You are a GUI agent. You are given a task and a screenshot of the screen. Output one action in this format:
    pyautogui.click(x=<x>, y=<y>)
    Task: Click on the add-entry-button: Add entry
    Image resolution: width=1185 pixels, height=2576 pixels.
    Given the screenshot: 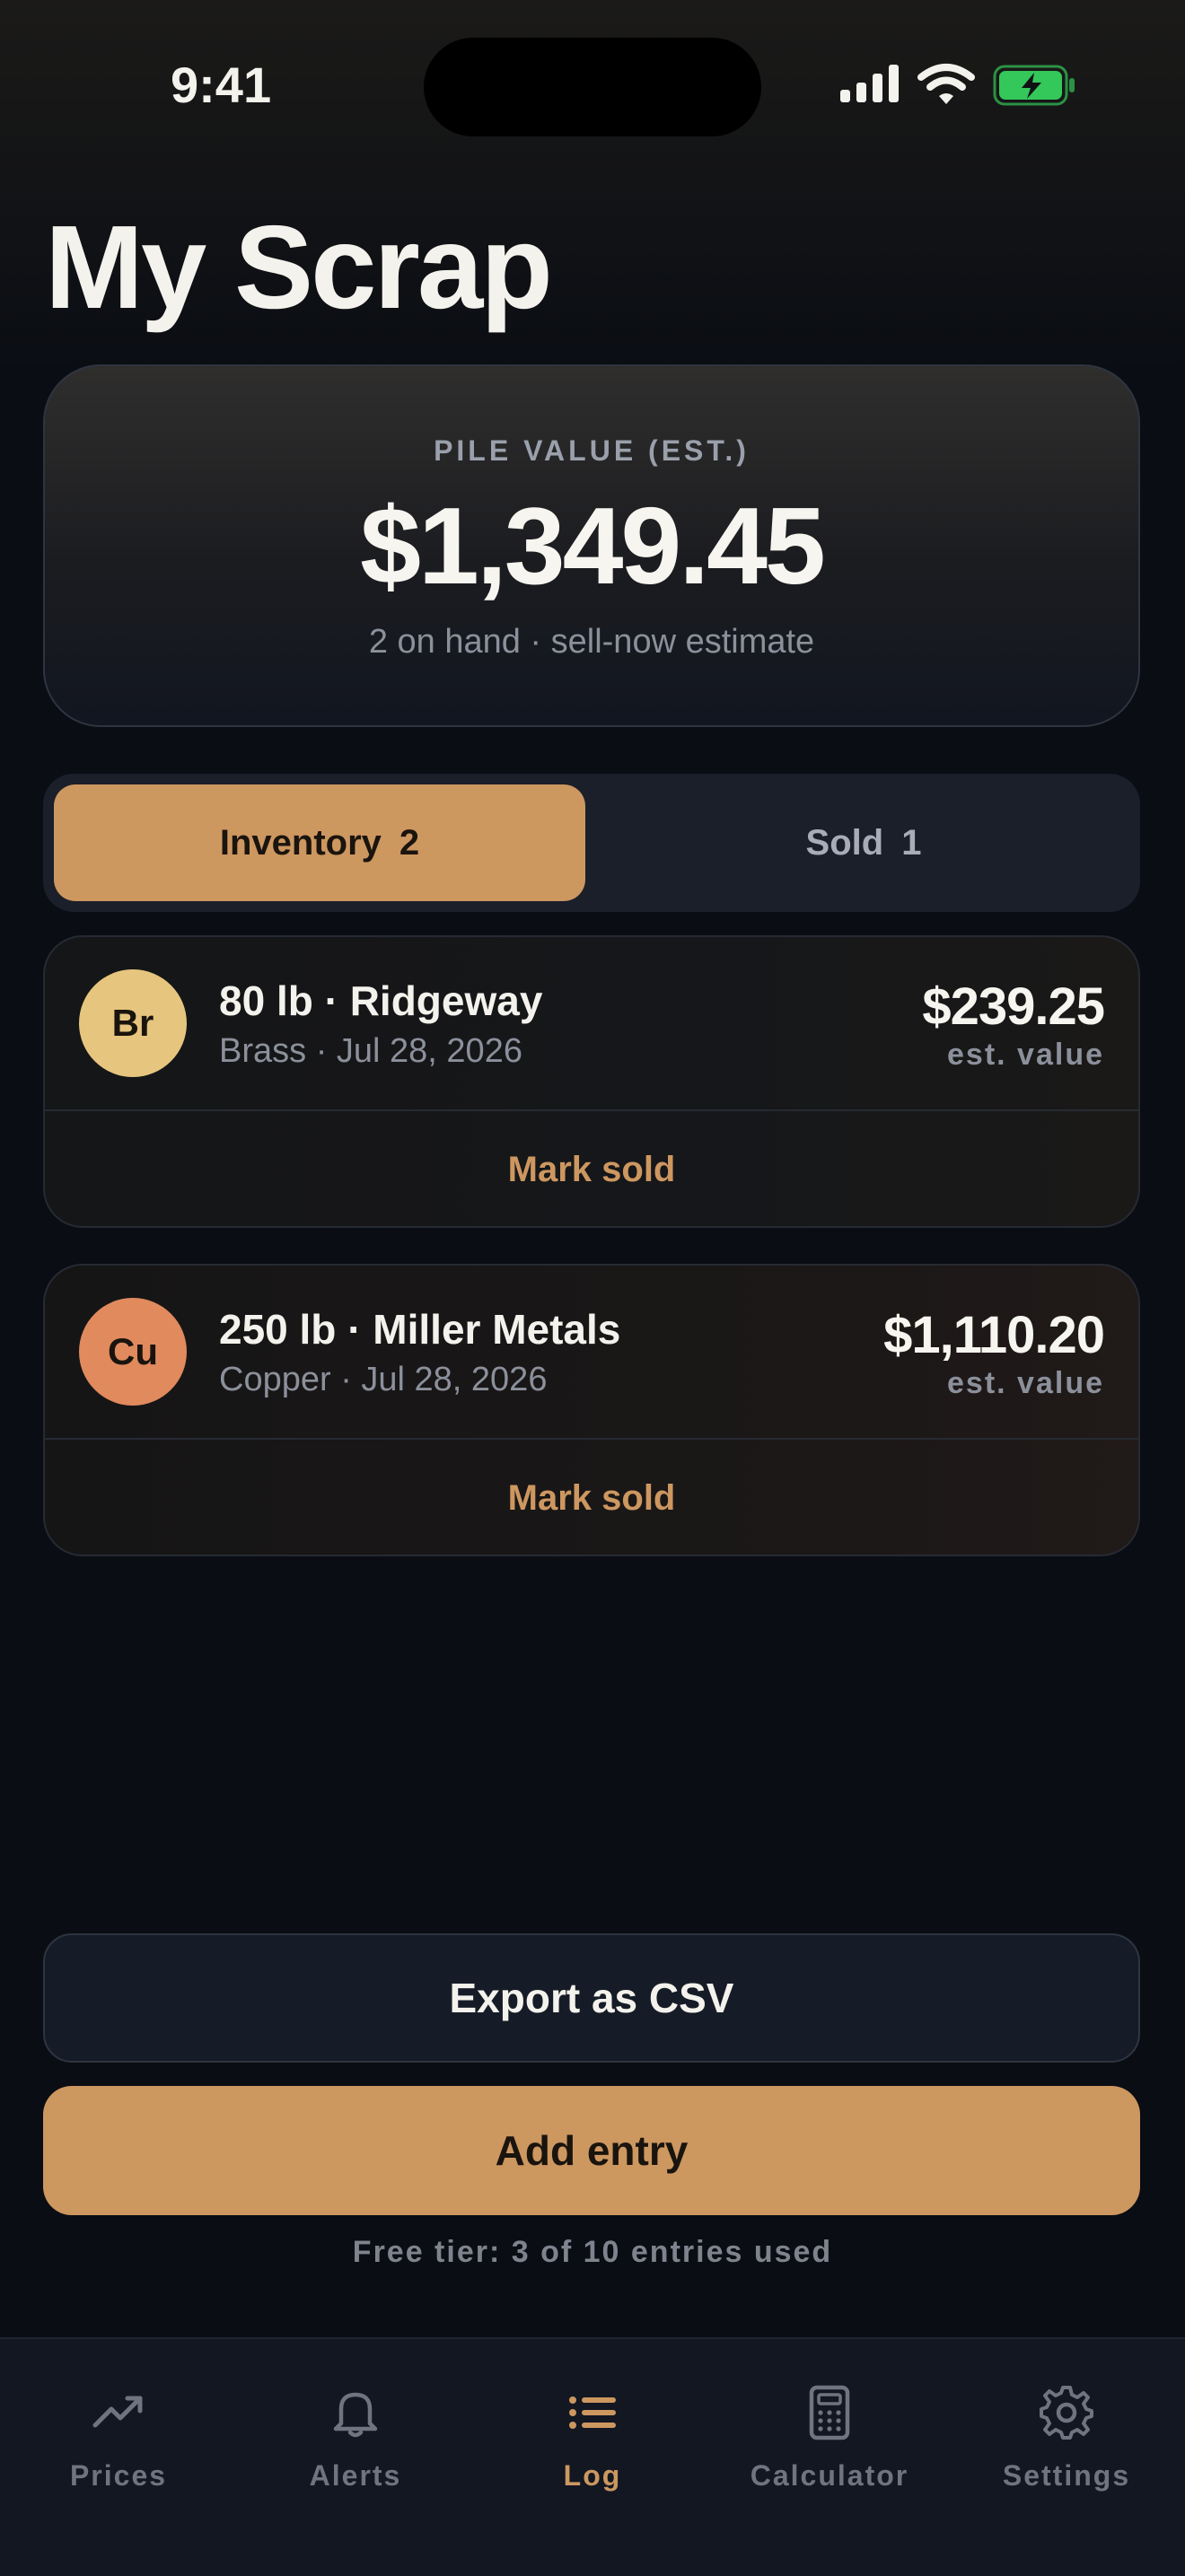 What is the action you would take?
    pyautogui.click(x=591, y=2150)
    